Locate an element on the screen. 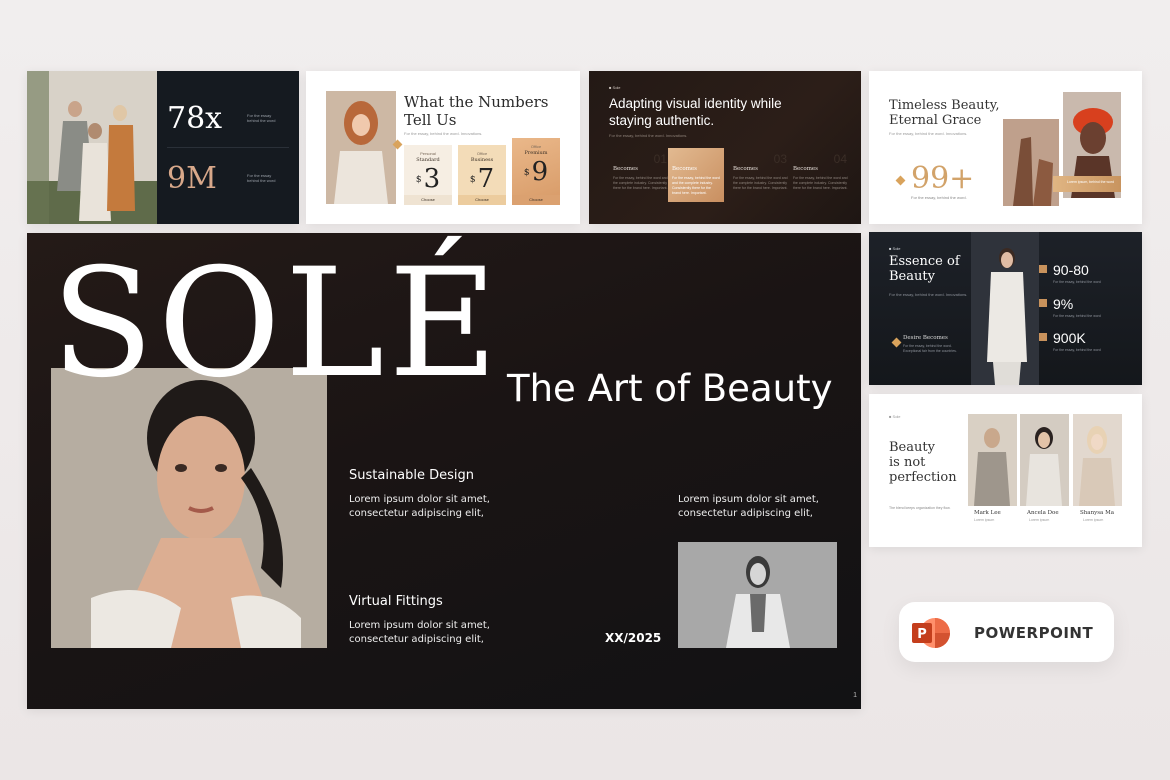 Image resolution: width=1170 pixels, height=780 pixels. slide-title: Essence of Beauty is located at coordinates (924, 269).